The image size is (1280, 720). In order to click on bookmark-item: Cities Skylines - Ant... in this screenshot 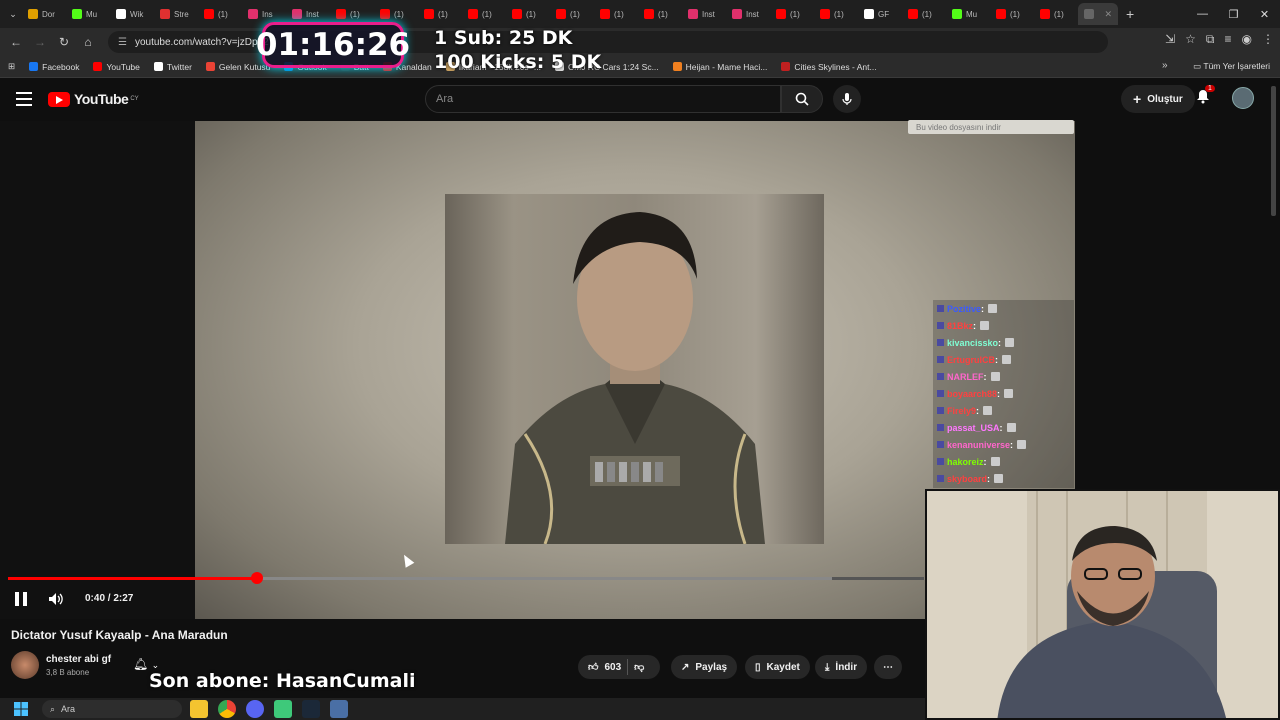, I will do `click(829, 67)`.